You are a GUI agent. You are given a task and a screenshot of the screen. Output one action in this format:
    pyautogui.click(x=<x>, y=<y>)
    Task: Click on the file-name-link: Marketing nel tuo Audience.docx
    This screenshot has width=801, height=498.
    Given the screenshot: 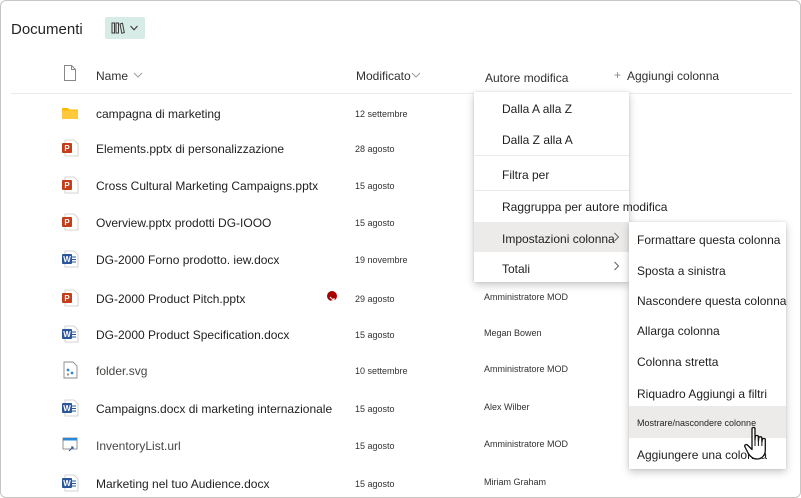 What is the action you would take?
    pyautogui.click(x=182, y=484)
    